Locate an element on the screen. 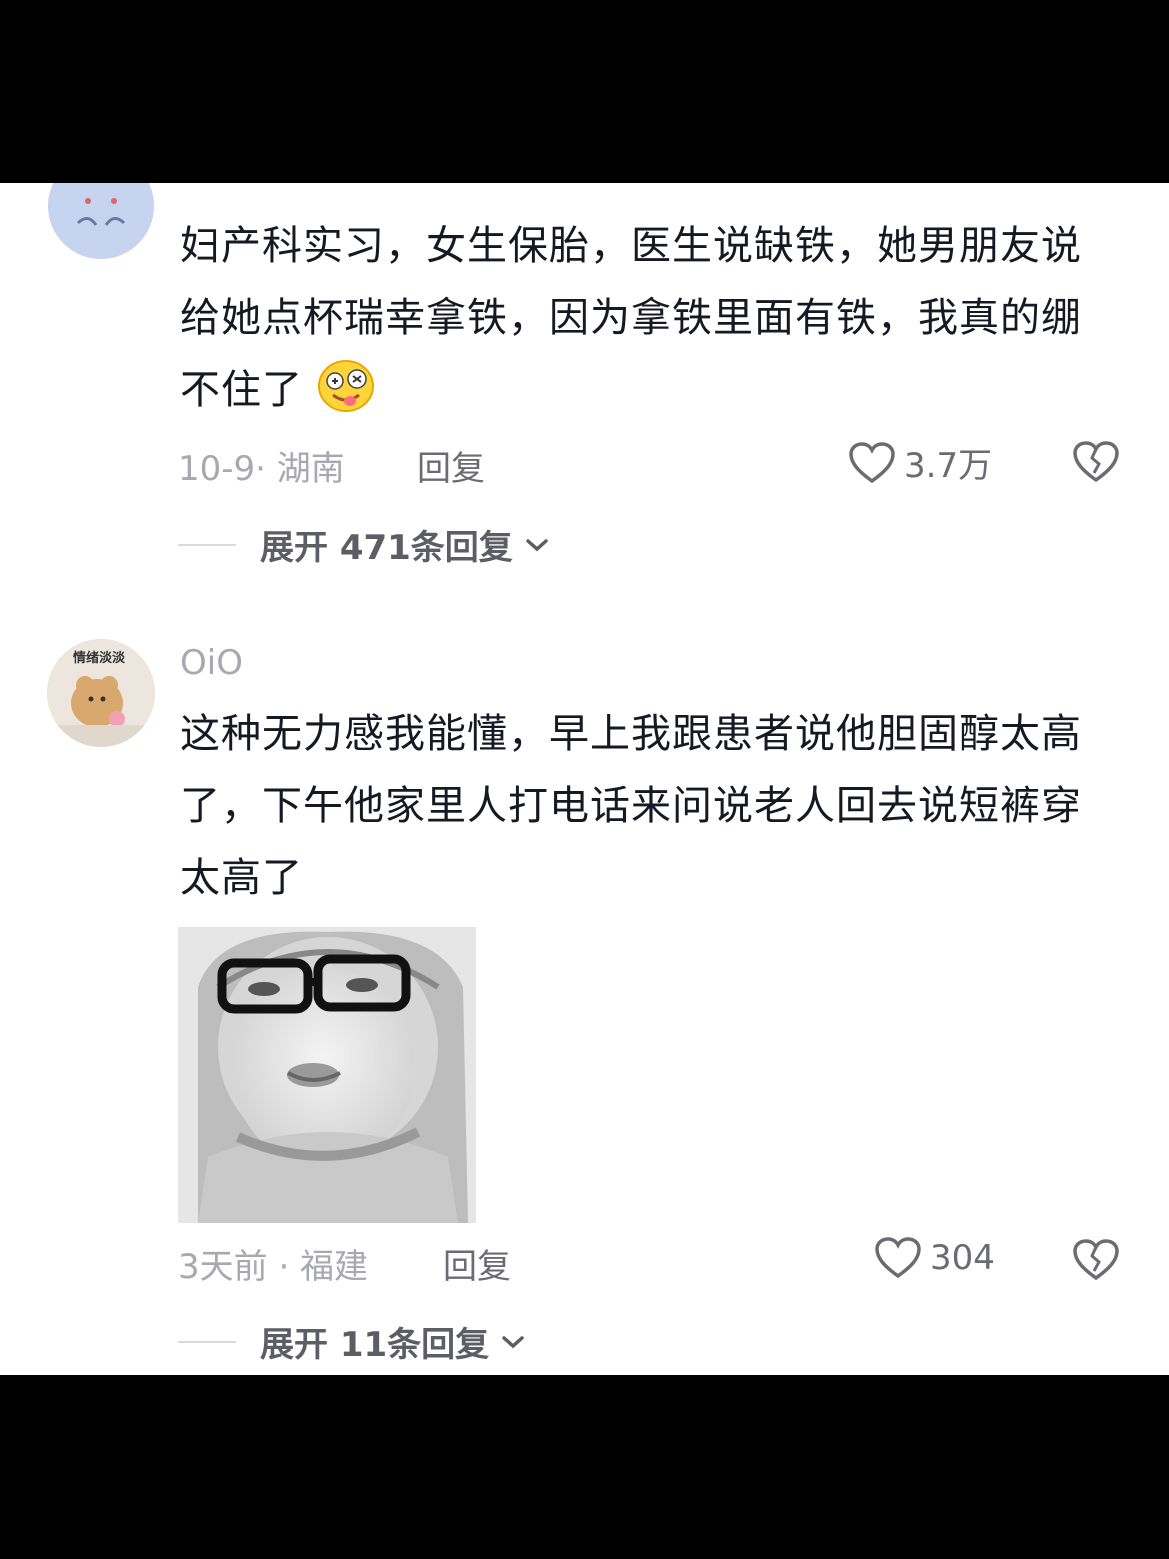  sticker-image is located at coordinates (327, 1075).